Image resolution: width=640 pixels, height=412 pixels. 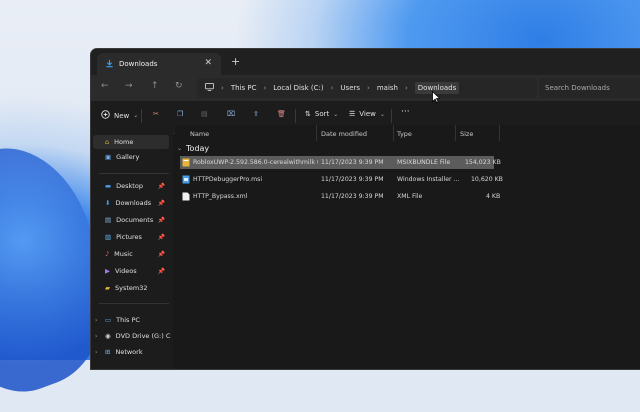 What do you see at coordinates (350, 88) in the screenshot?
I see `breadcrumb-users: Users` at bounding box center [350, 88].